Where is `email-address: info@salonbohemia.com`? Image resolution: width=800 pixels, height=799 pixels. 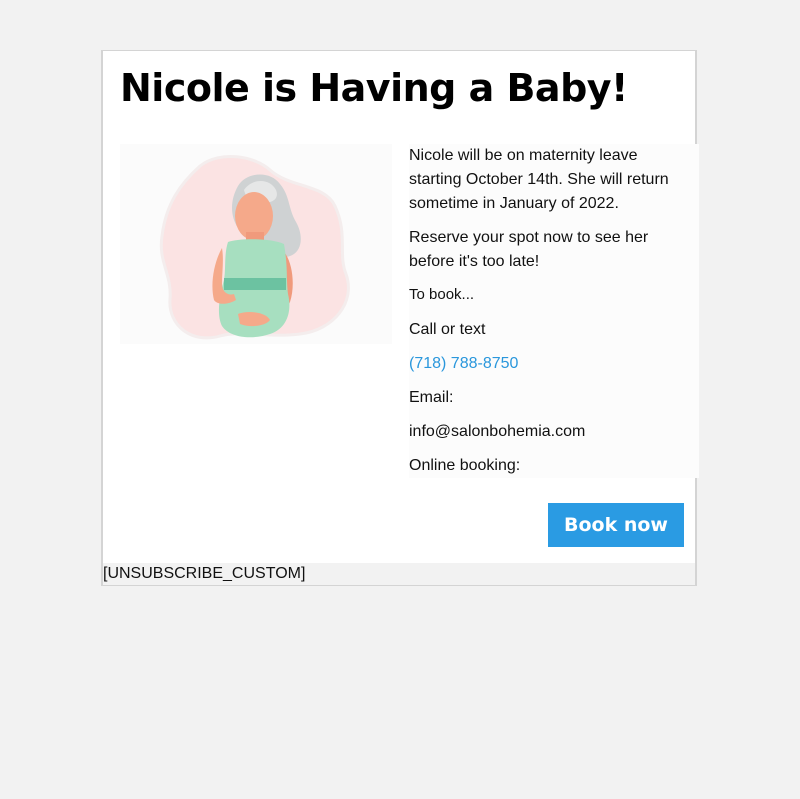
email-address: info@salonbohemia.com is located at coordinates (497, 431).